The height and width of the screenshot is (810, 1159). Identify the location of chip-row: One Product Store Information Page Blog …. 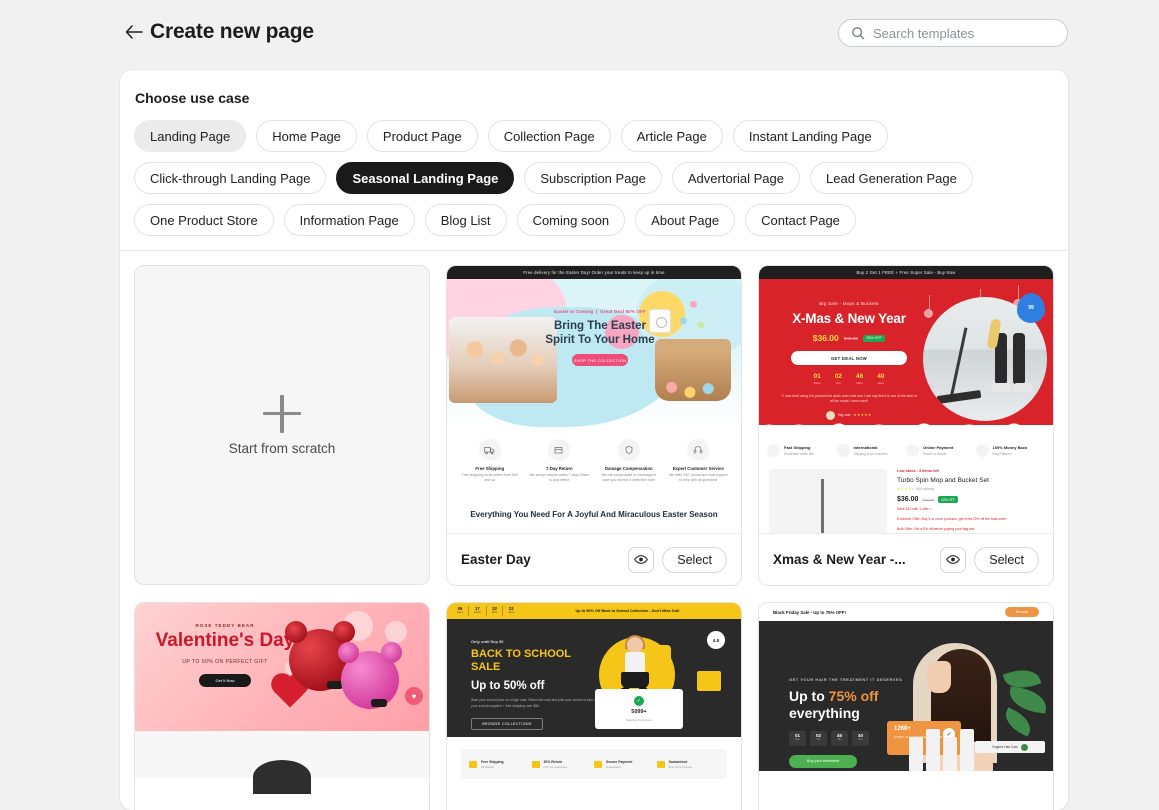
(594, 220).